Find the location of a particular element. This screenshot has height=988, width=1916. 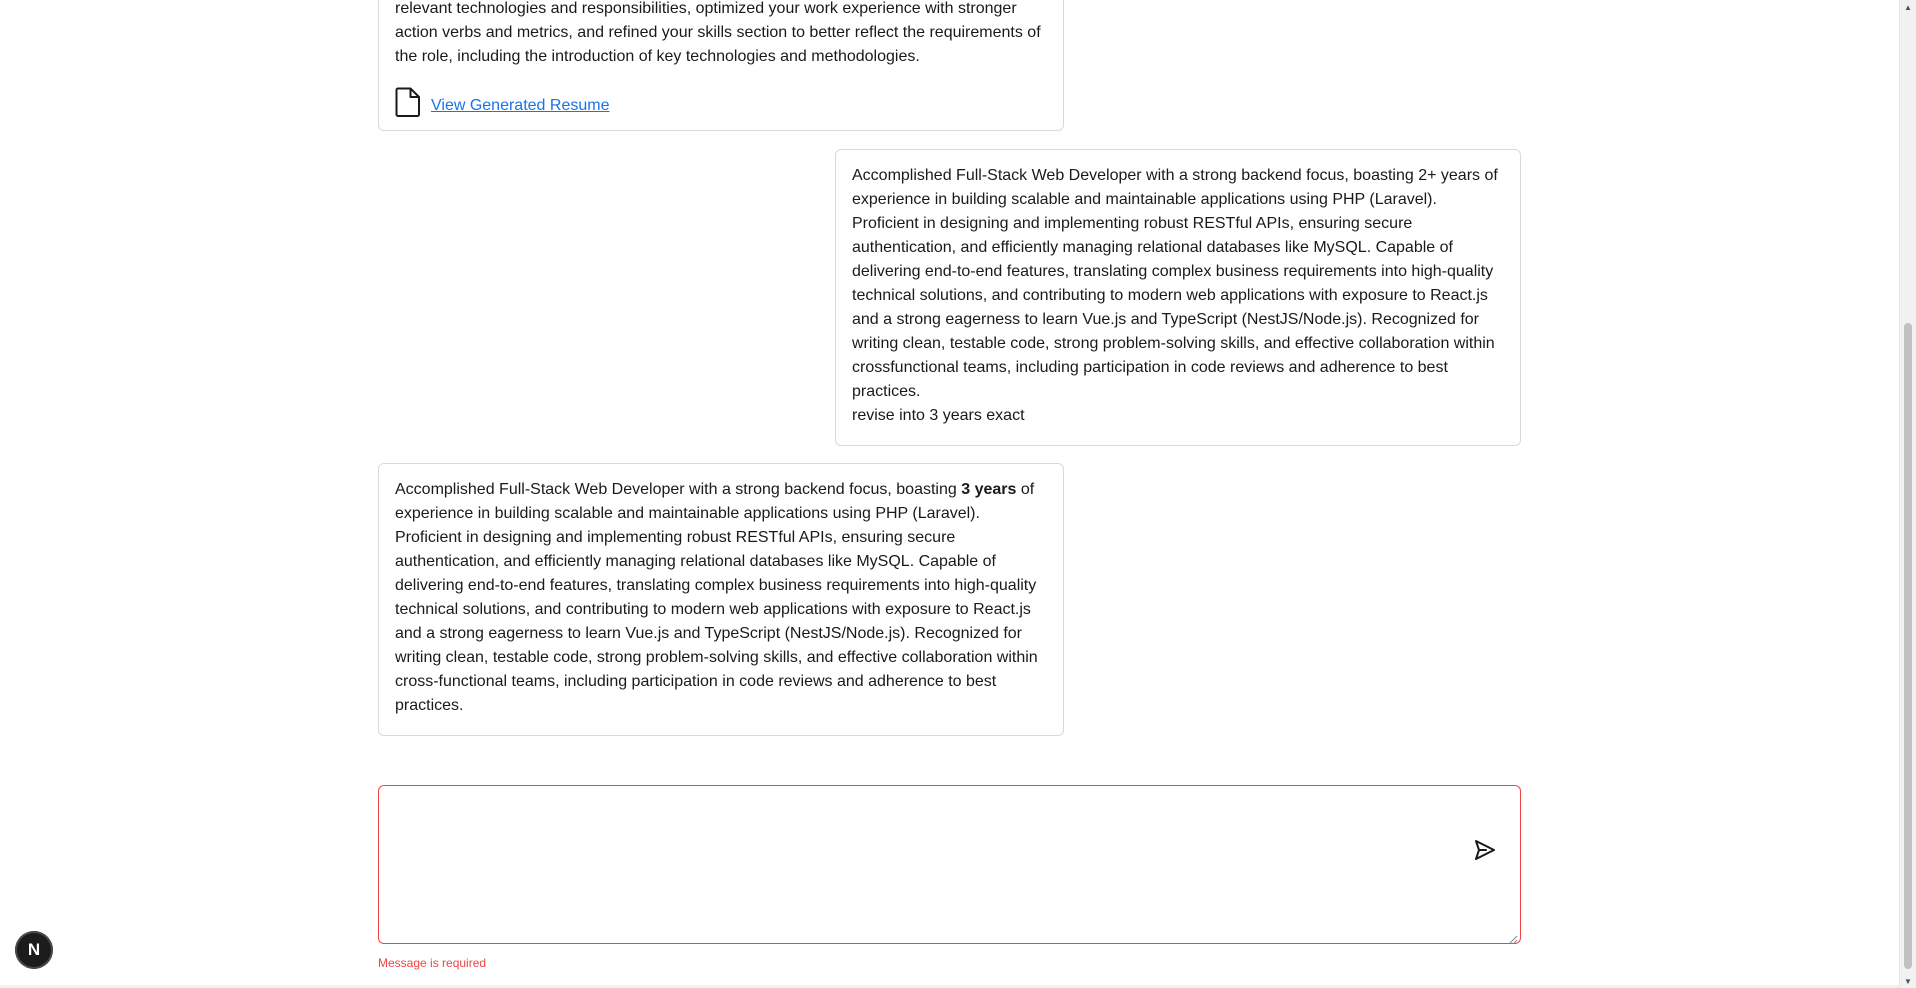

dev-tools-badge: N is located at coordinates (34, 950).